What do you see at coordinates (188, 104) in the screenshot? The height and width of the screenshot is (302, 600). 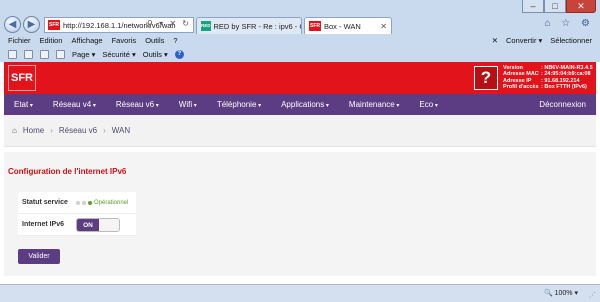 I see `nav-wifi: Wifi` at bounding box center [188, 104].